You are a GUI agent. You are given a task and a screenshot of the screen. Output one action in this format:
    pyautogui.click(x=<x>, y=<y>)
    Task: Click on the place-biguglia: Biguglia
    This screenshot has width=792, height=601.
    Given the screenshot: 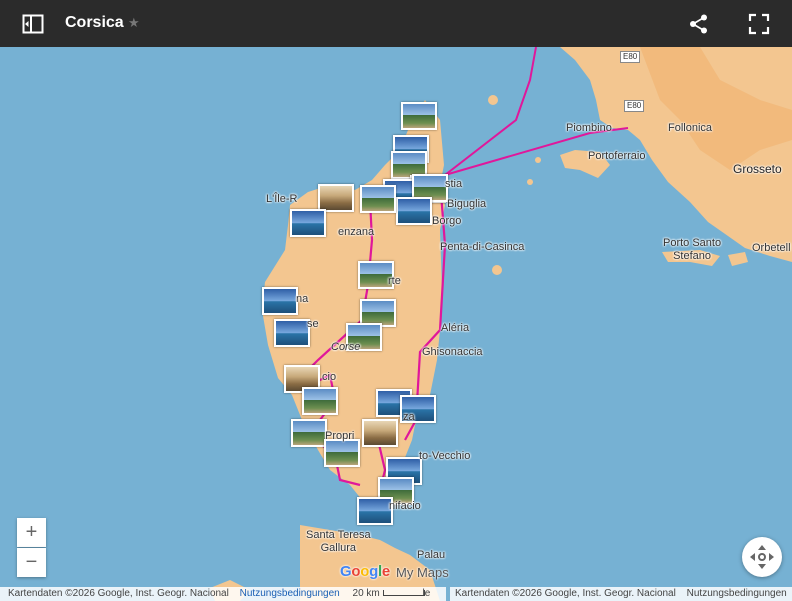 What is the action you would take?
    pyautogui.click(x=467, y=204)
    